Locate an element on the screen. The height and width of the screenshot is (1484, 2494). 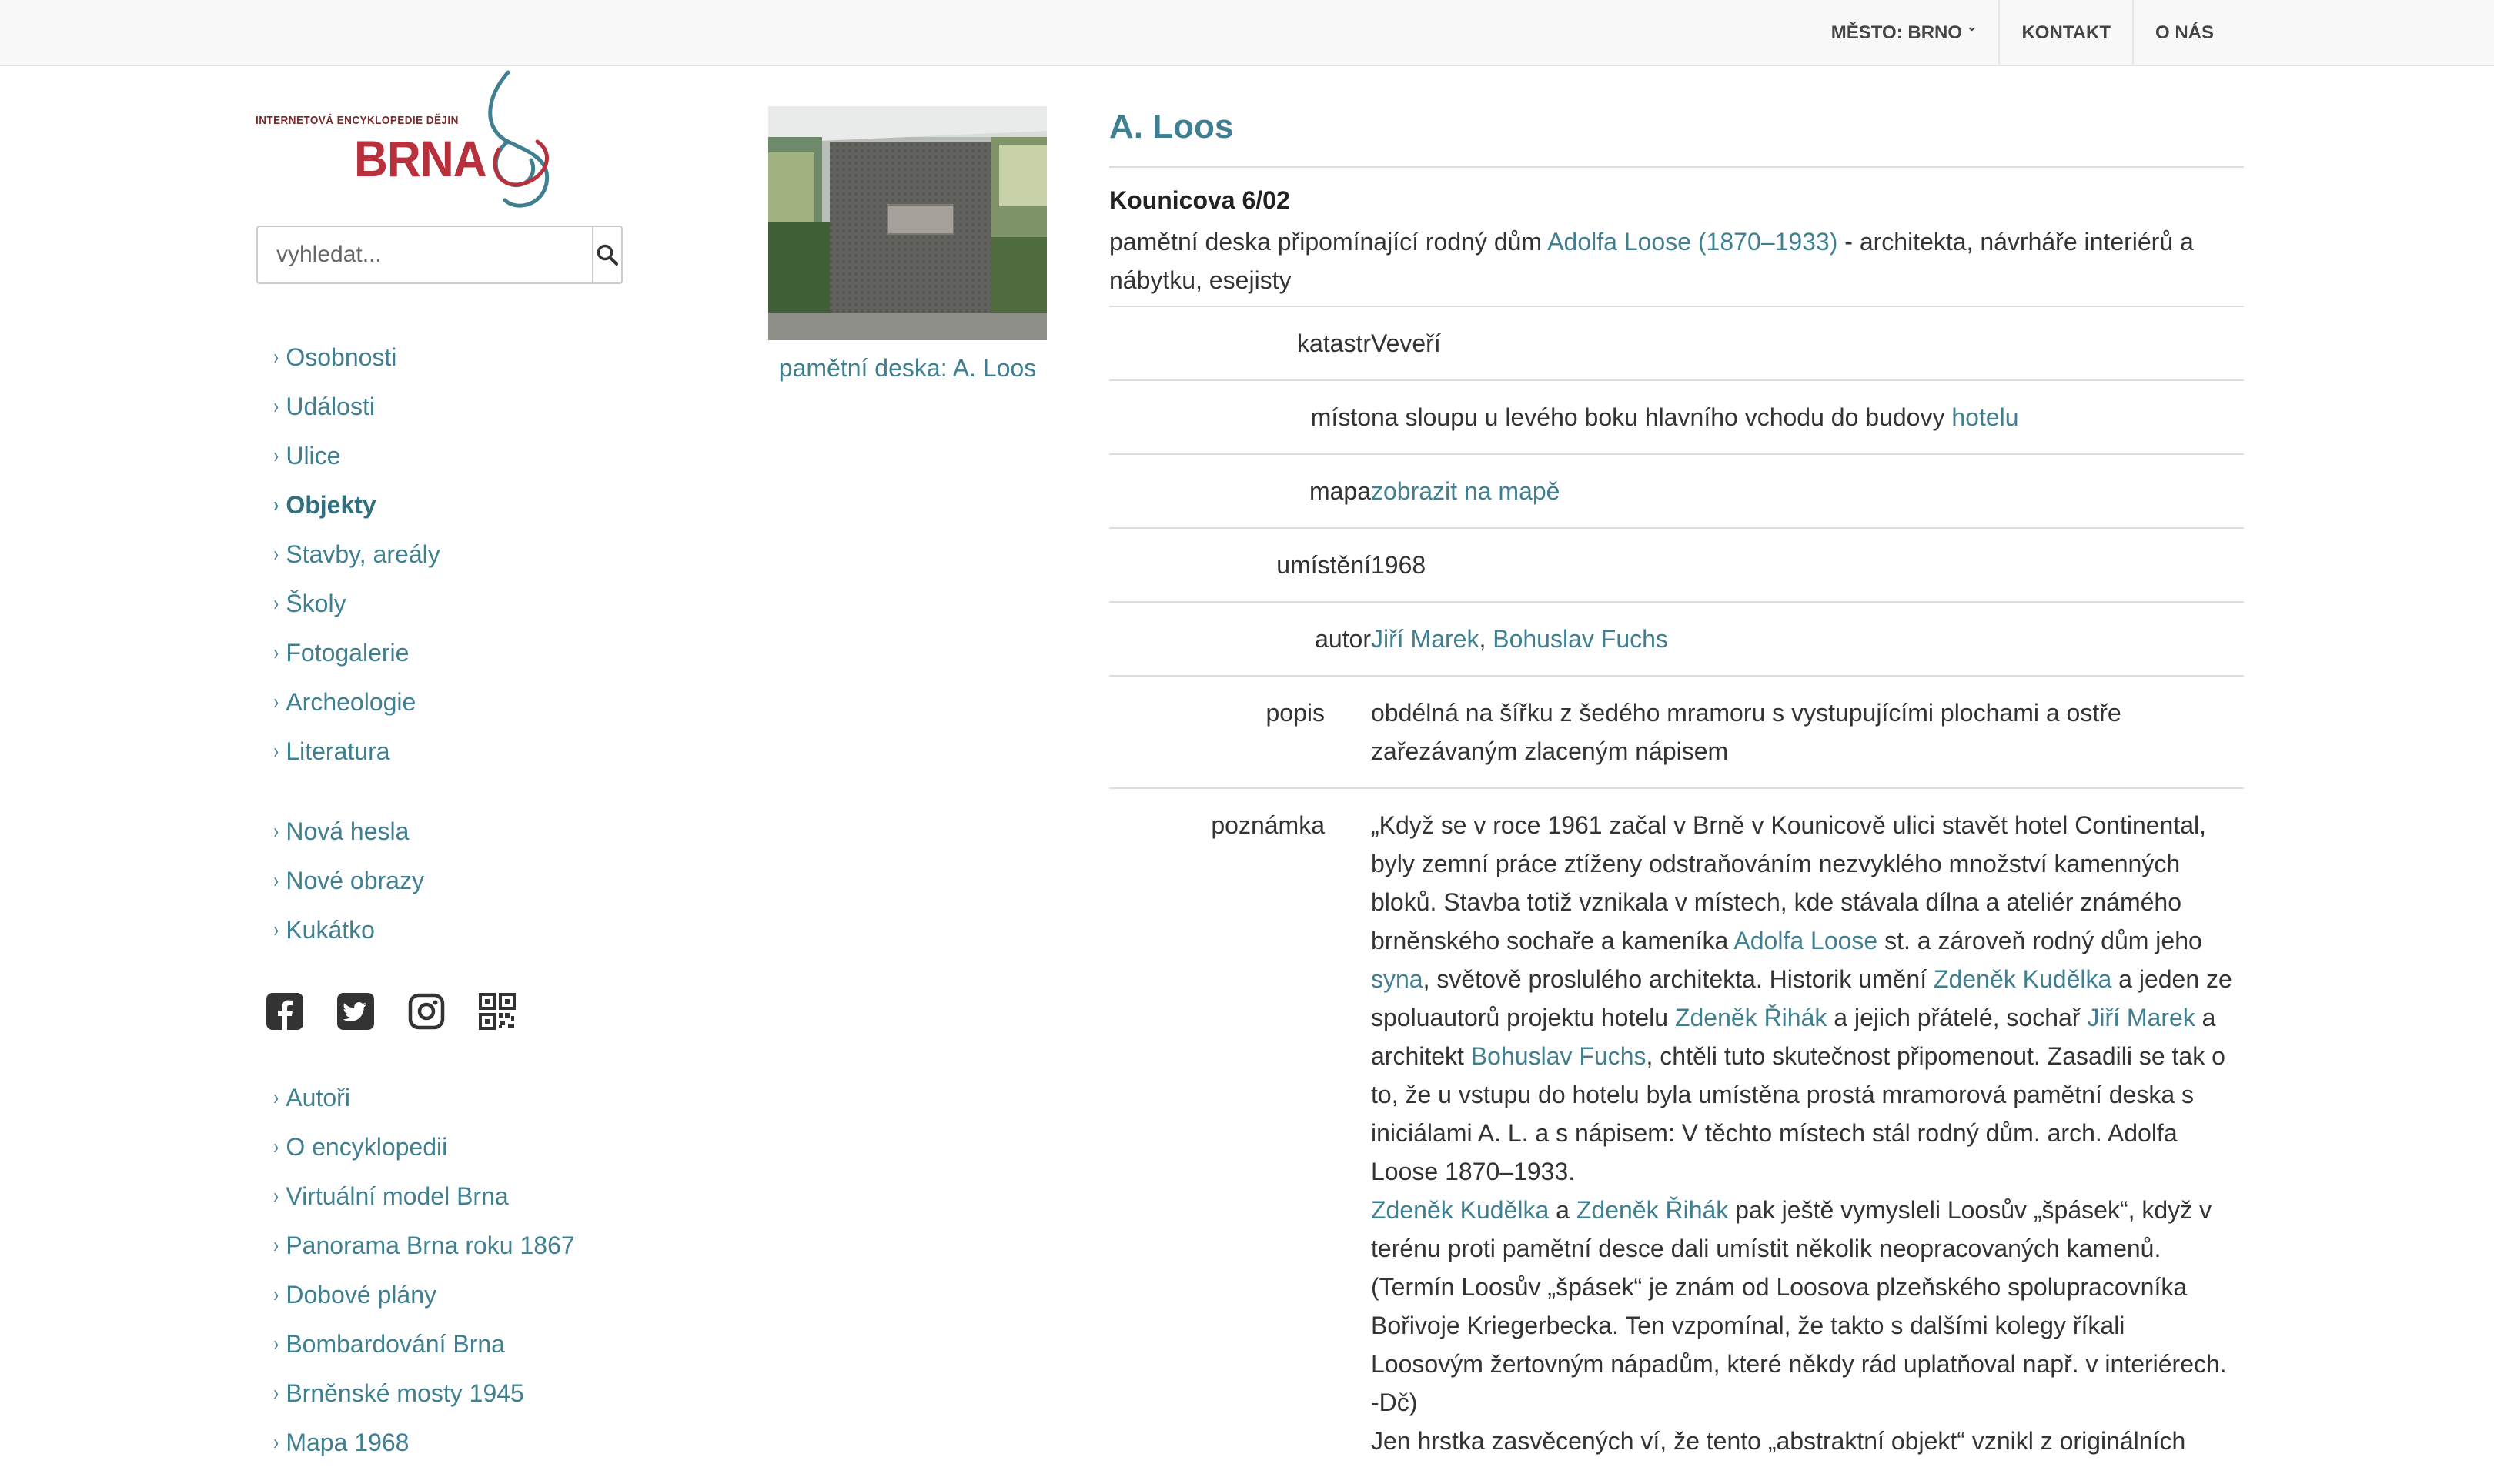
contact-link: KONTAKT is located at coordinates (2065, 33).